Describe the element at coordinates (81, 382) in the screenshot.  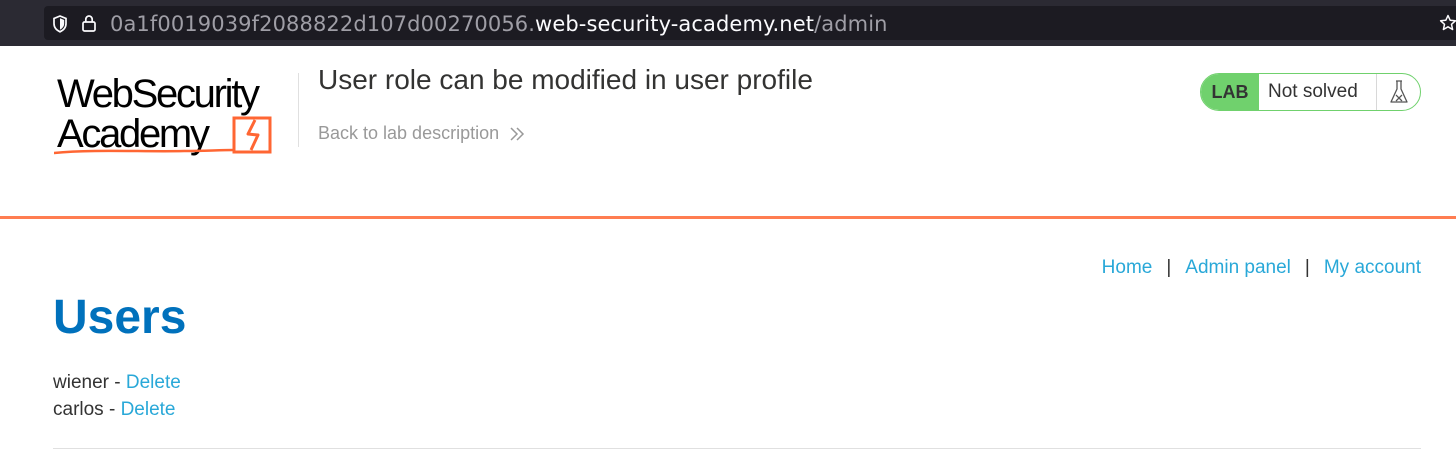
I see `username: wiener` at that location.